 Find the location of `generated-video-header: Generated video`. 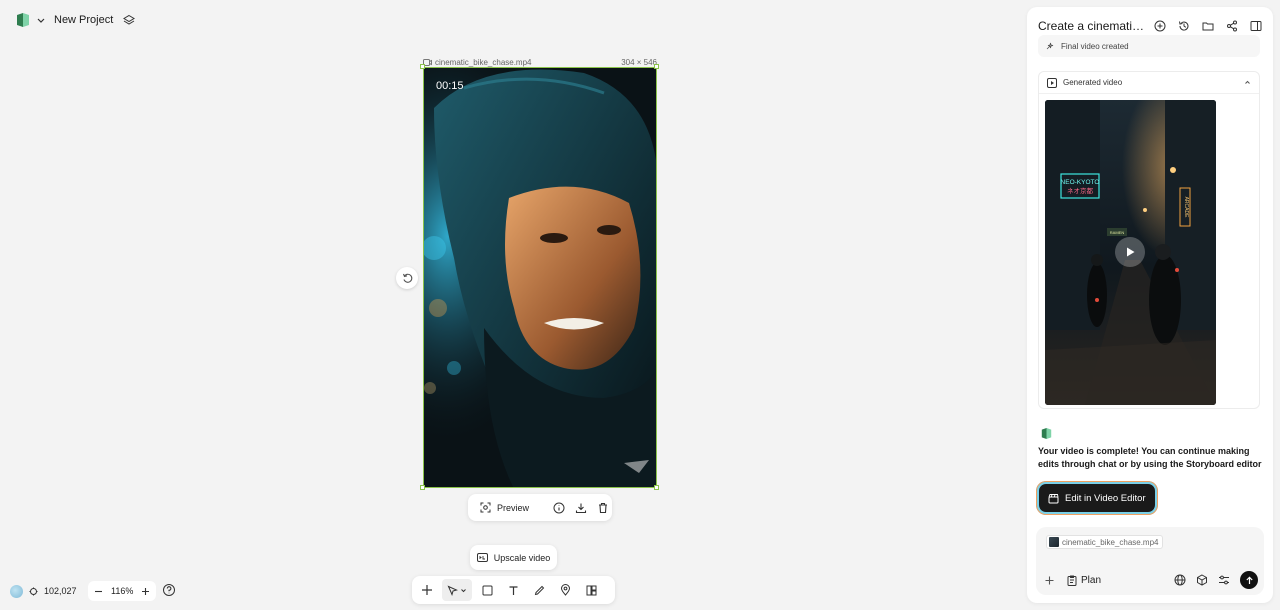

generated-video-header: Generated video is located at coordinates (1149, 83).